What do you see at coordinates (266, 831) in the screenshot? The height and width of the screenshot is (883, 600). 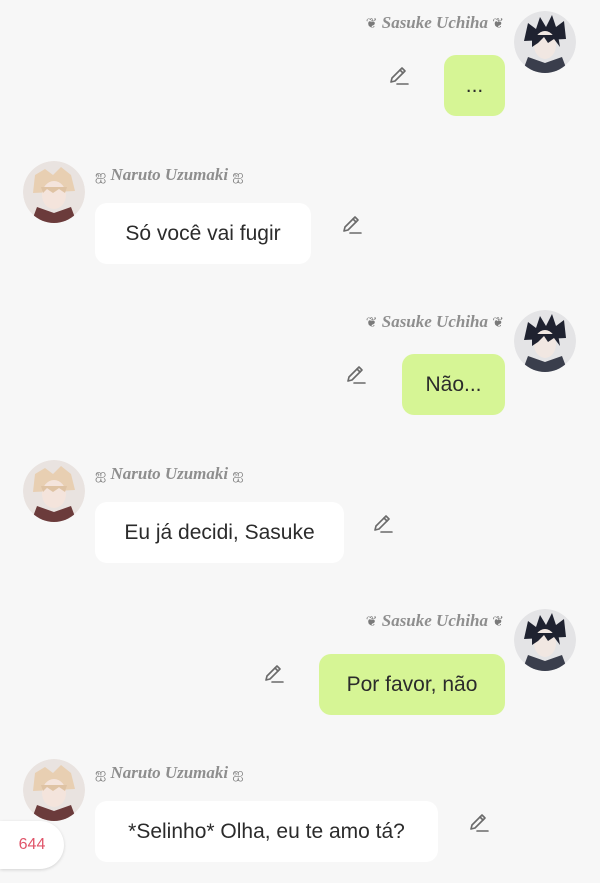 I see `message-bubble: *Selinho* Olha, eu te amo tá?` at bounding box center [266, 831].